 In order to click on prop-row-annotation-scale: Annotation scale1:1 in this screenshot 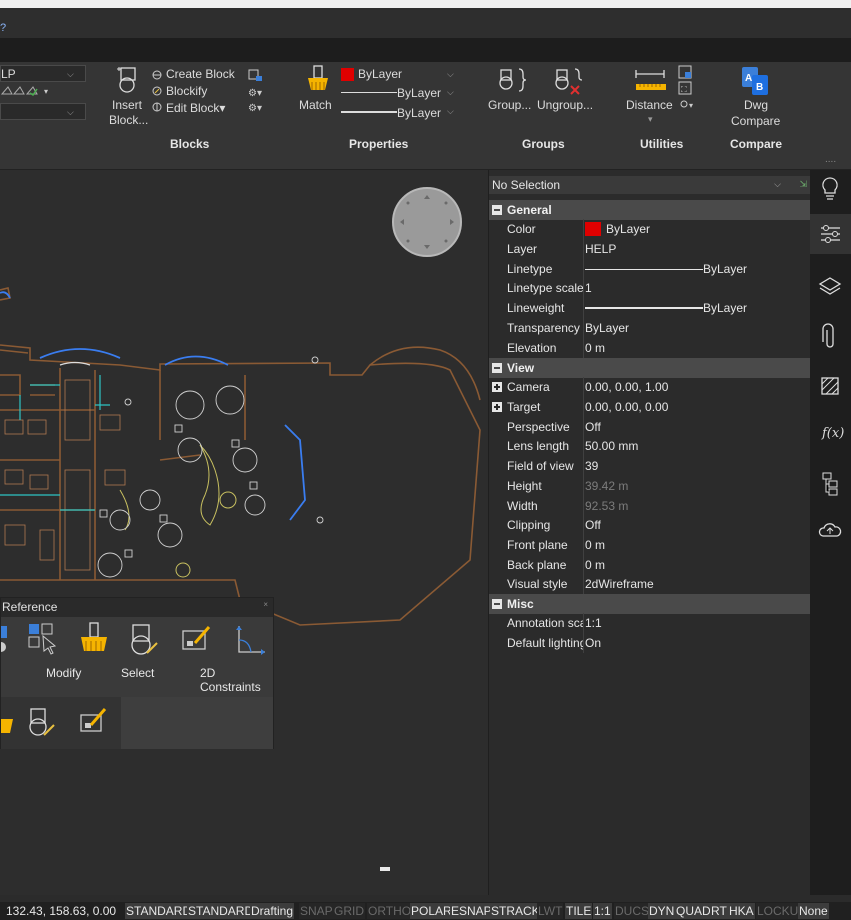, I will do `click(650, 623)`.